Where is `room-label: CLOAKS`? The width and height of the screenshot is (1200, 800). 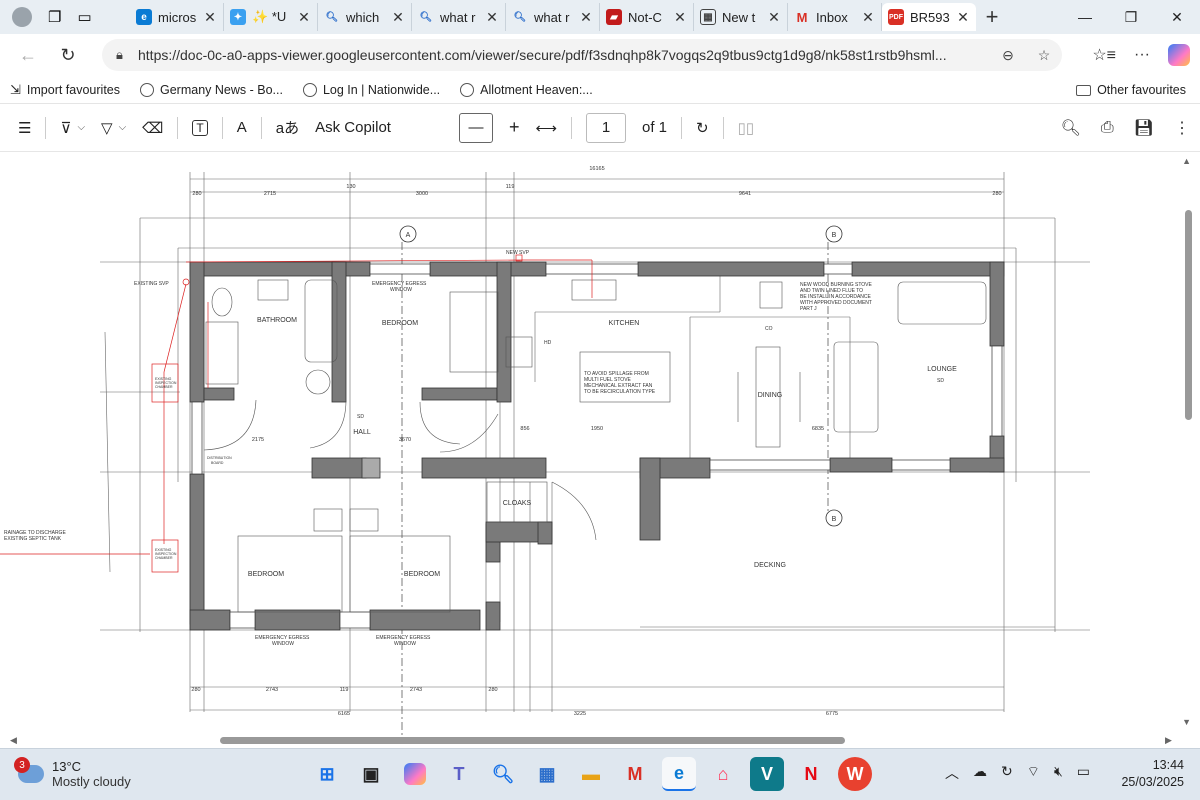
room-label: CLOAKS is located at coordinates (517, 503).